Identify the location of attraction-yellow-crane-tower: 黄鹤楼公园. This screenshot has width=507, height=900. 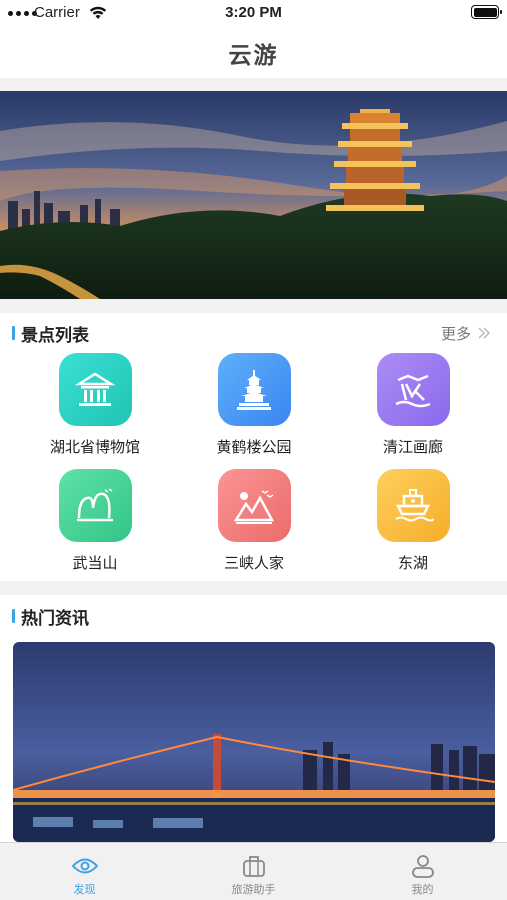
(254, 405).